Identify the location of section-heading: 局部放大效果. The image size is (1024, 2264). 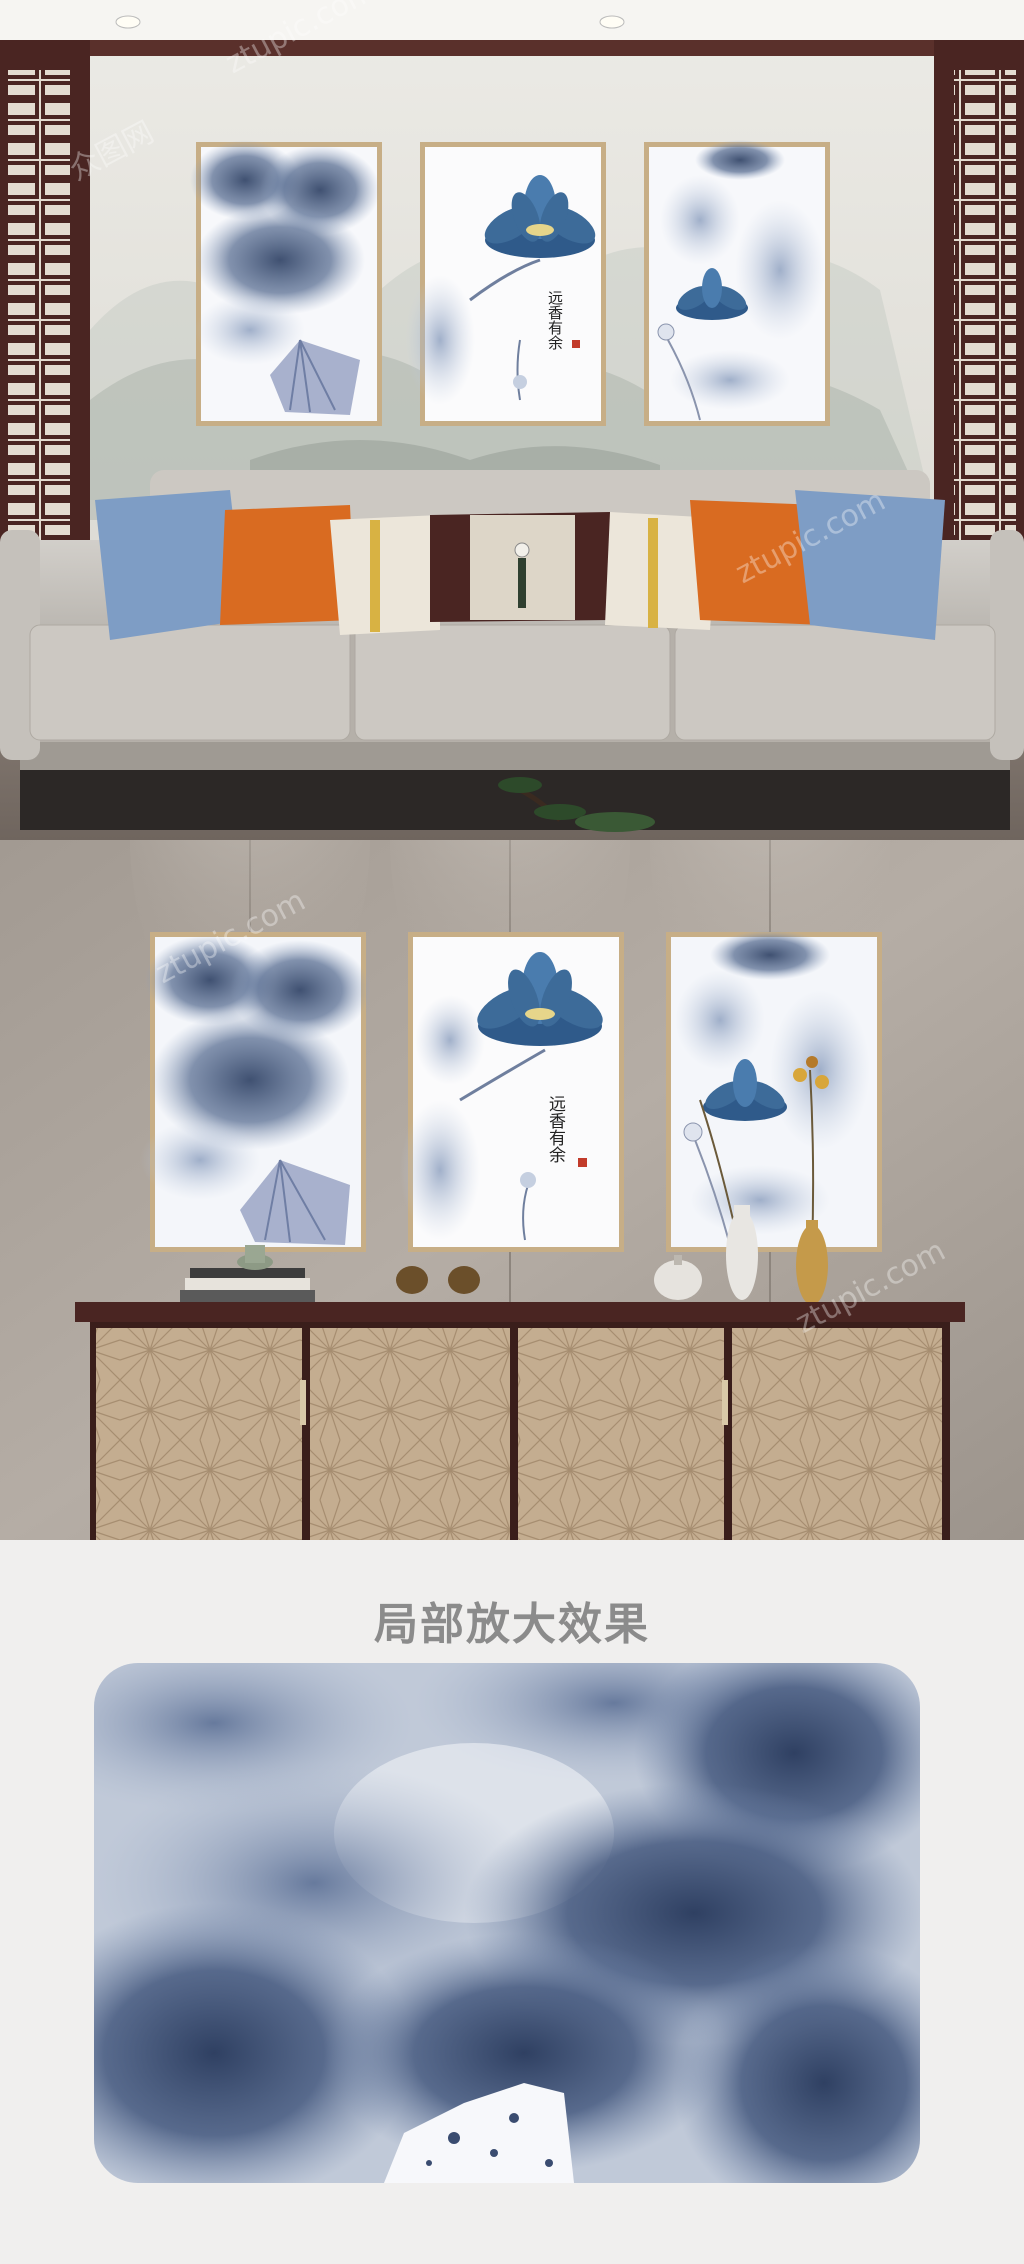
(512, 1624).